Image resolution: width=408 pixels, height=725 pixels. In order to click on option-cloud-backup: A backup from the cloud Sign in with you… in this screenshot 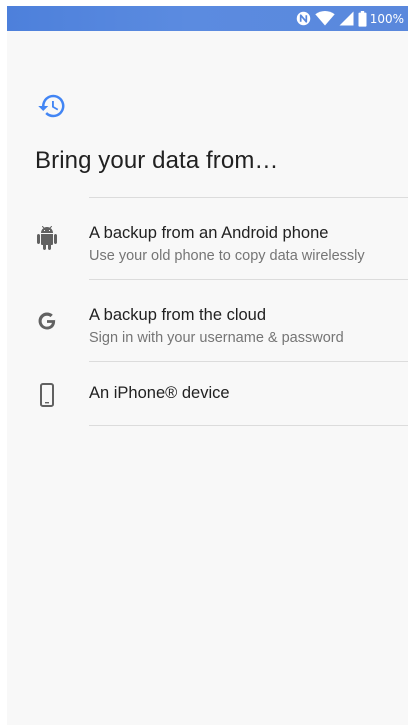, I will do `click(207, 321)`.